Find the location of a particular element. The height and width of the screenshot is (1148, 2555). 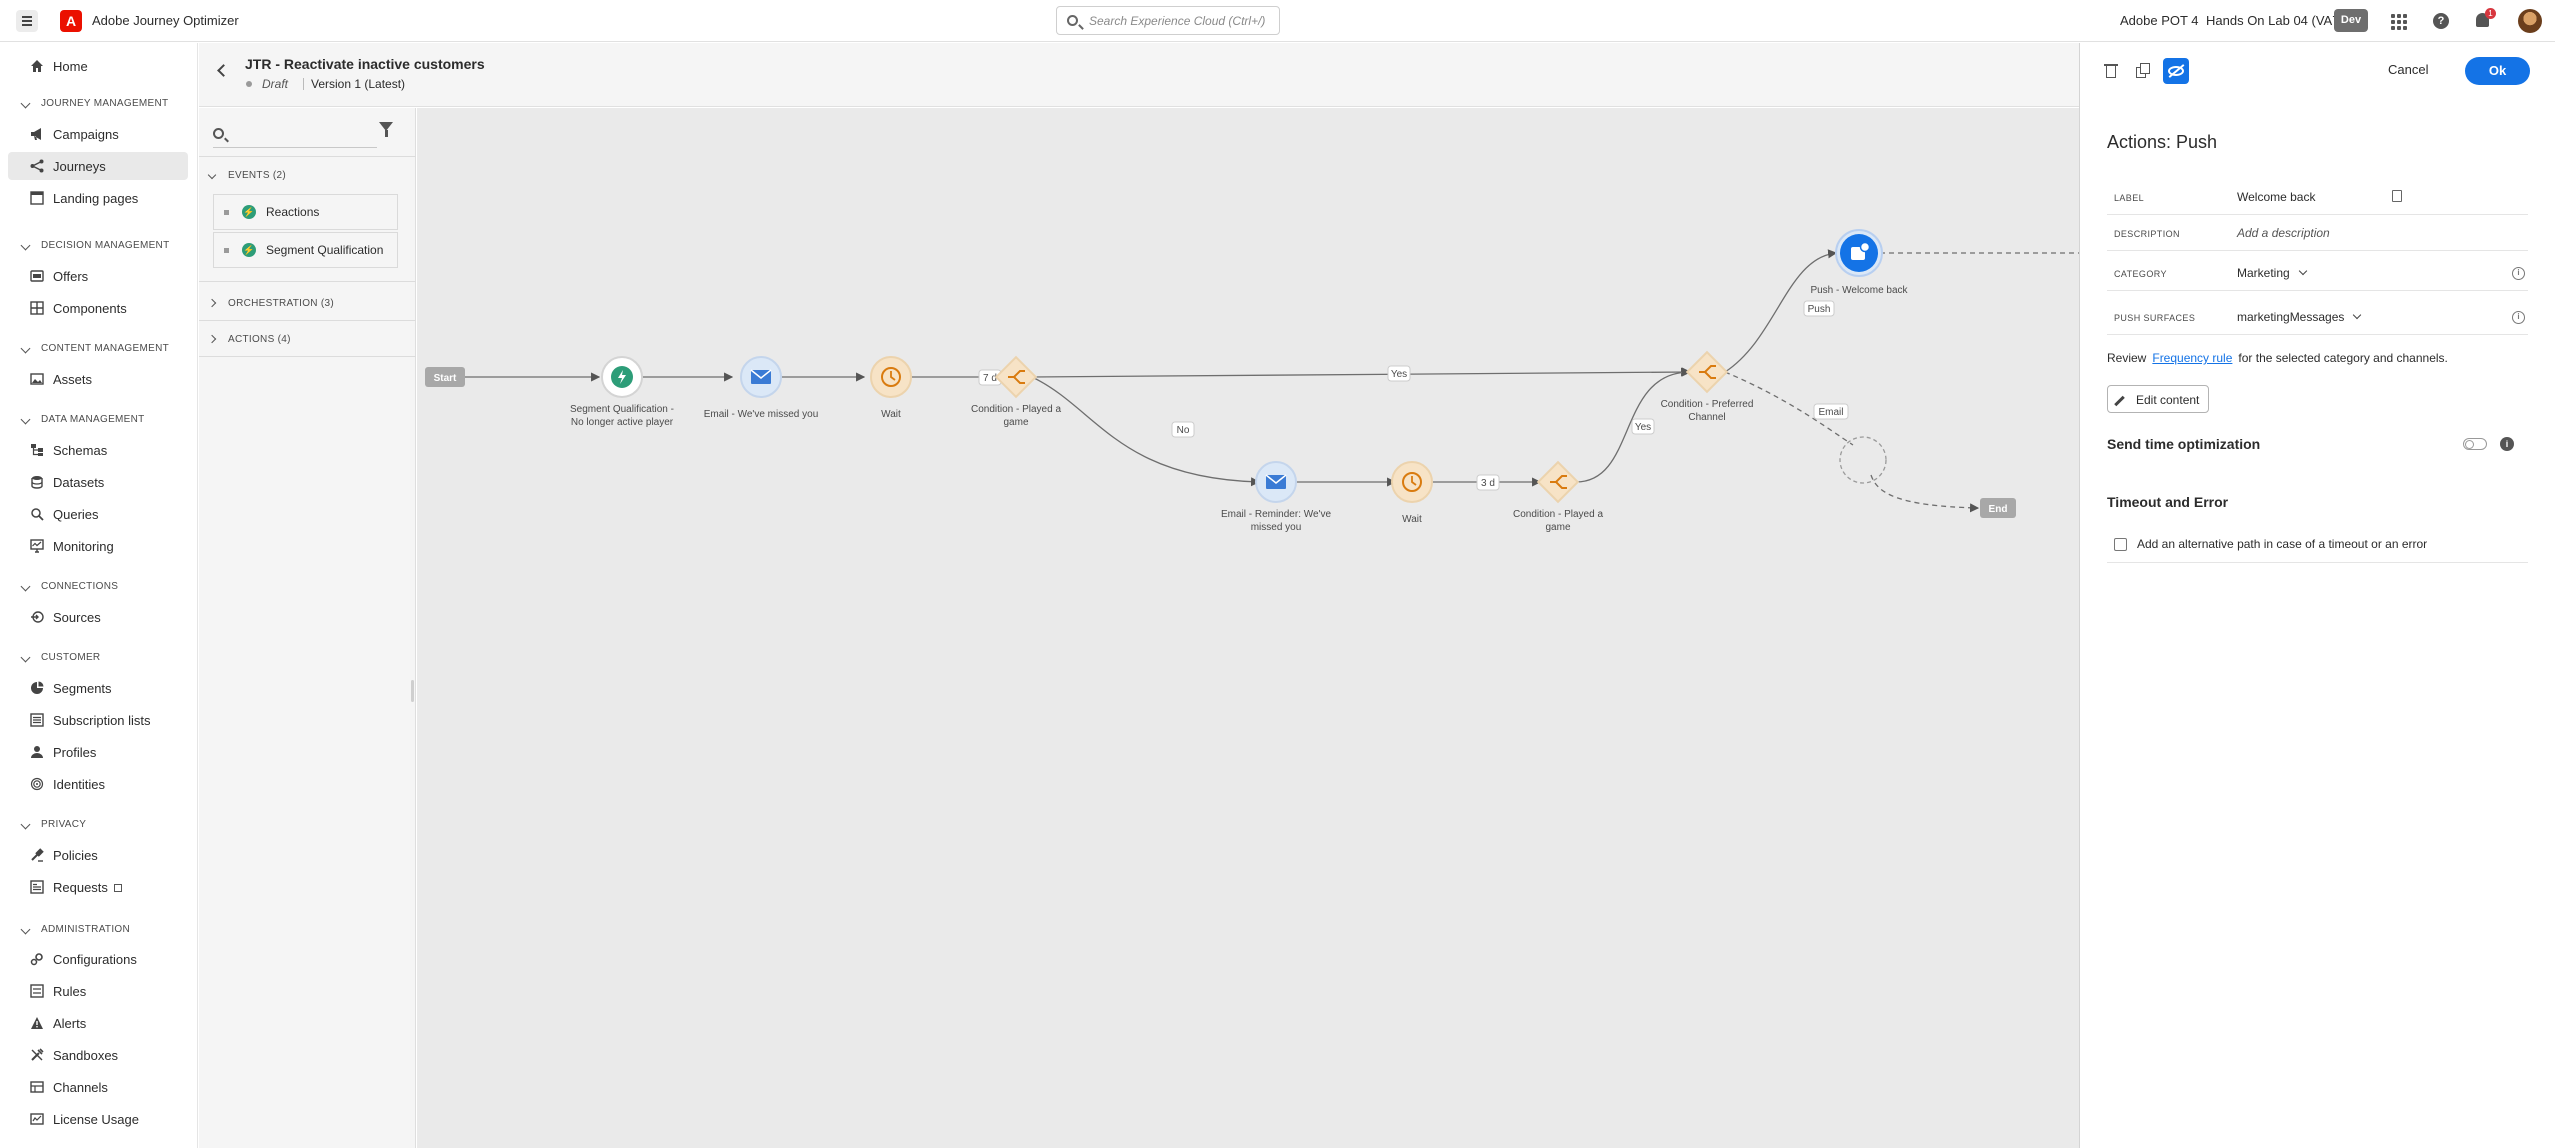

org-switcher: Adobe POT 4 is located at coordinates (2159, 20).